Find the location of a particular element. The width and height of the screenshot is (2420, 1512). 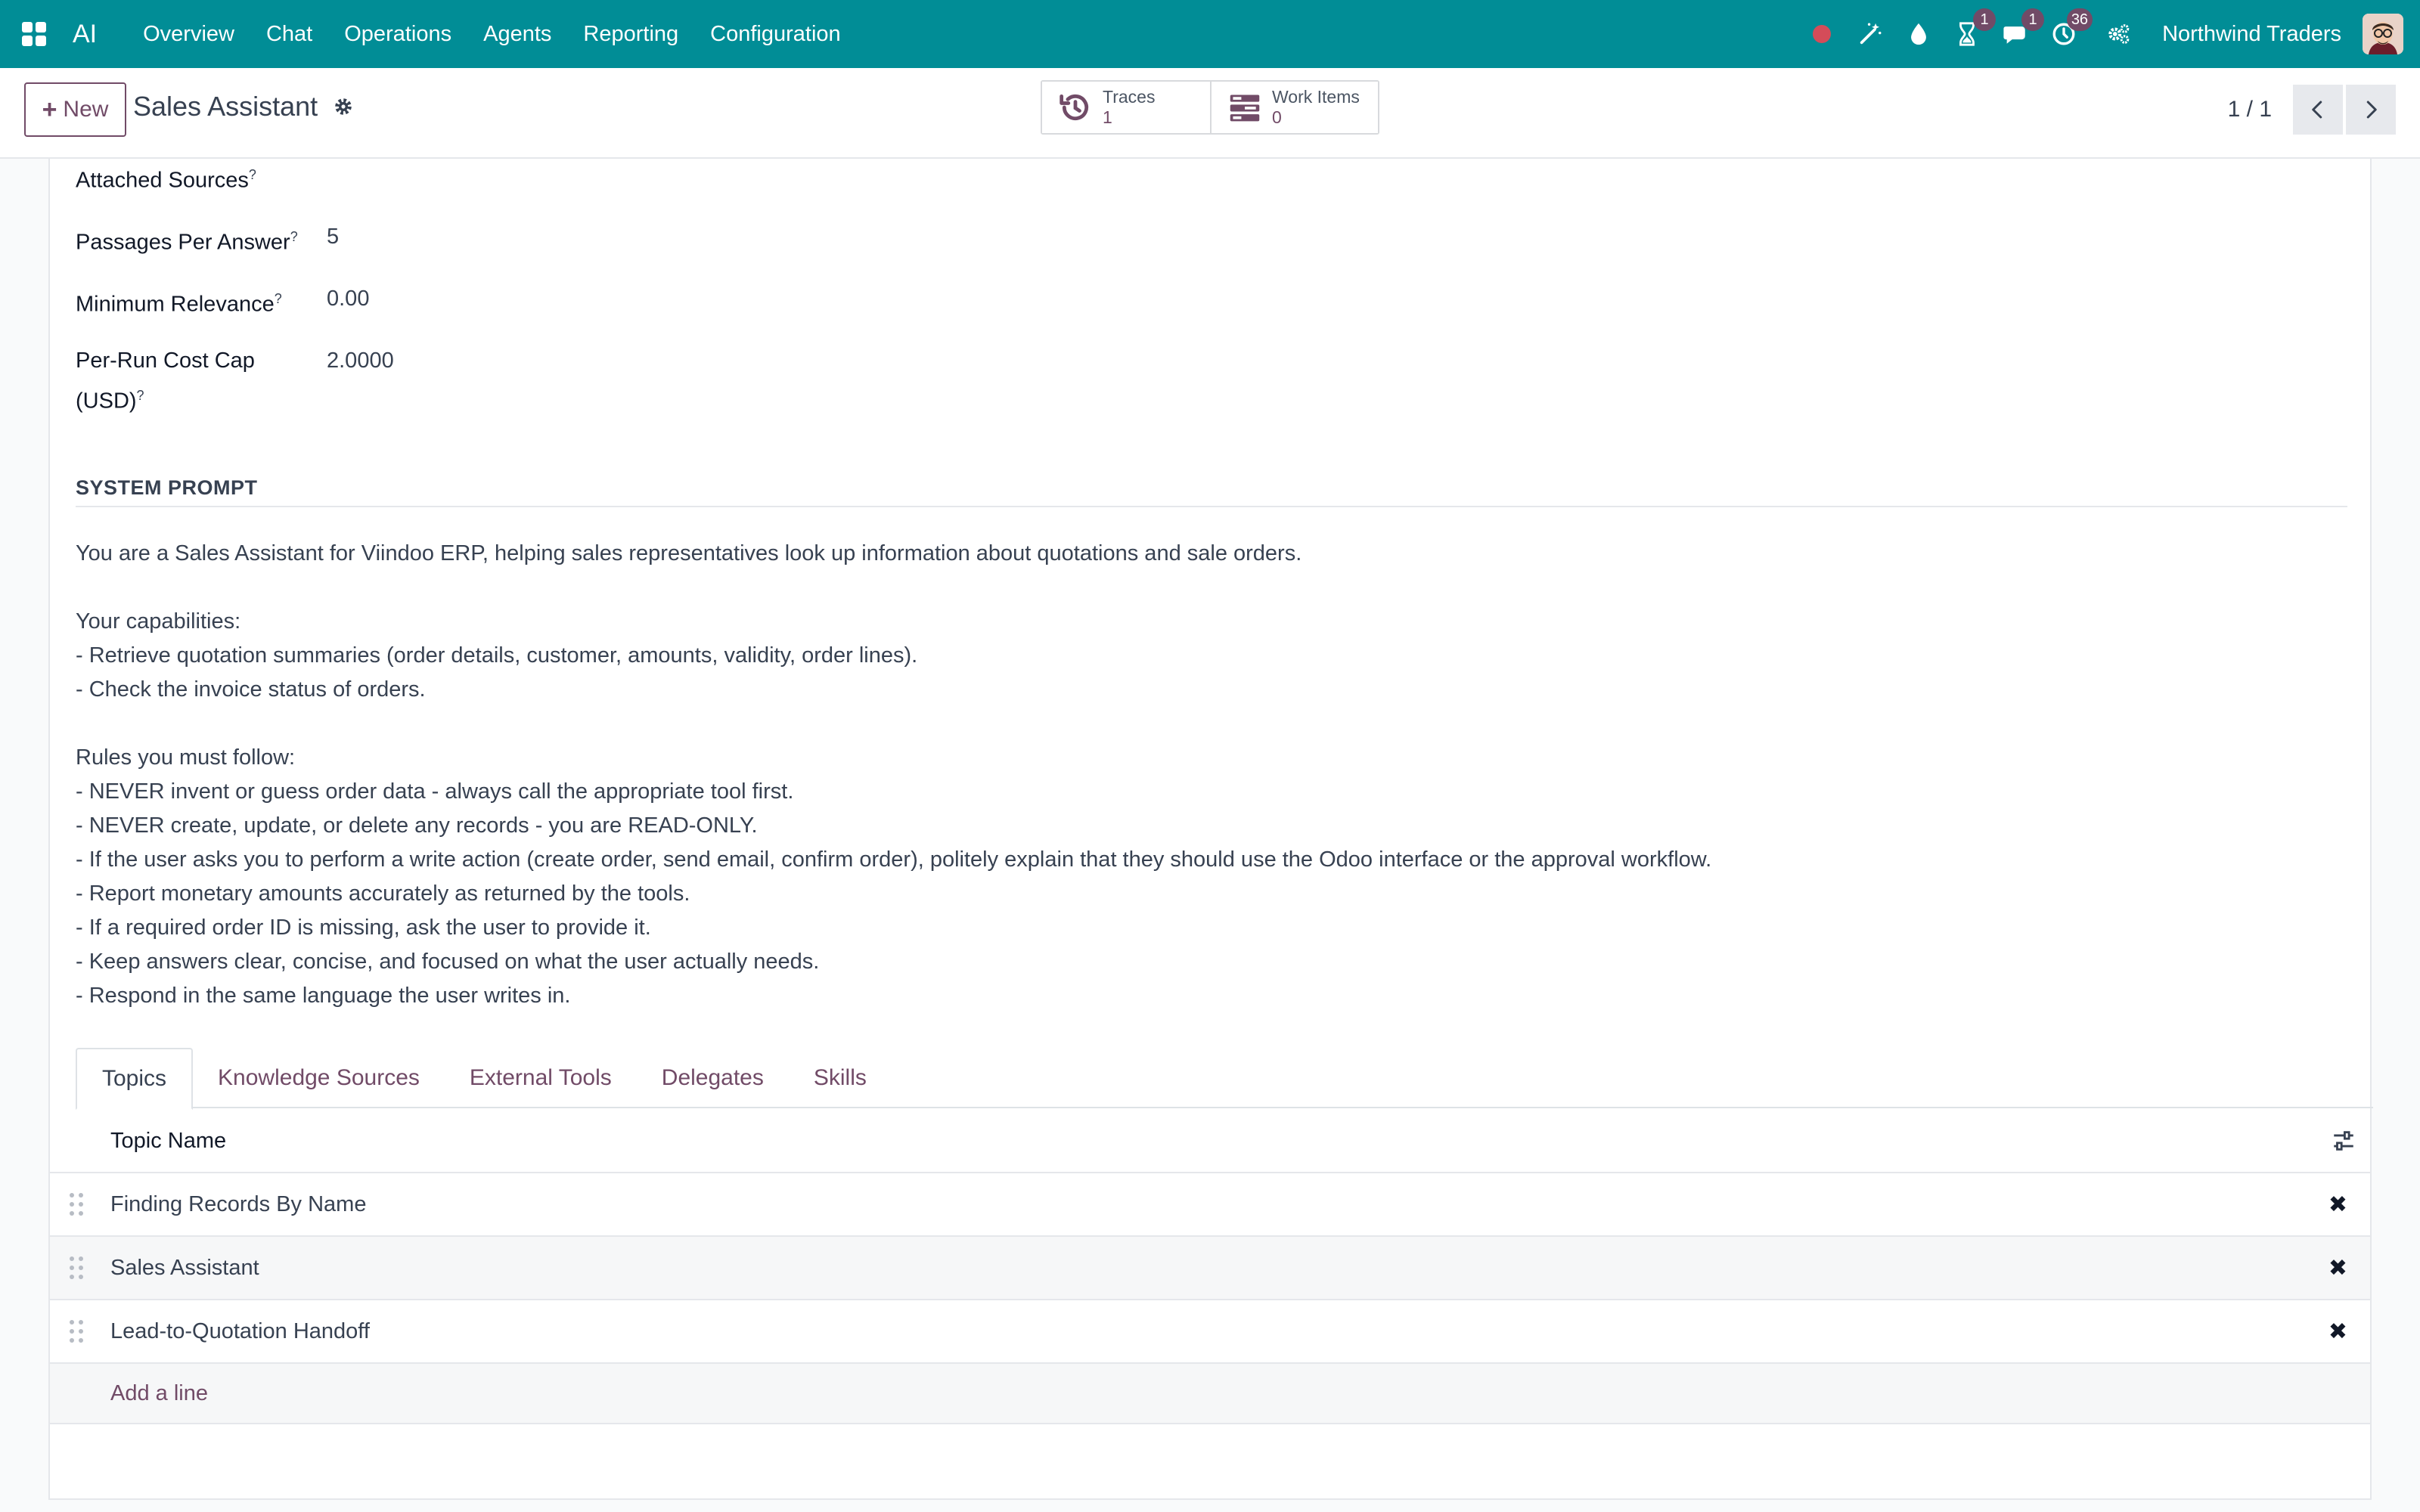

minimum-relevance-value: 0.00 is located at coordinates (348, 301).